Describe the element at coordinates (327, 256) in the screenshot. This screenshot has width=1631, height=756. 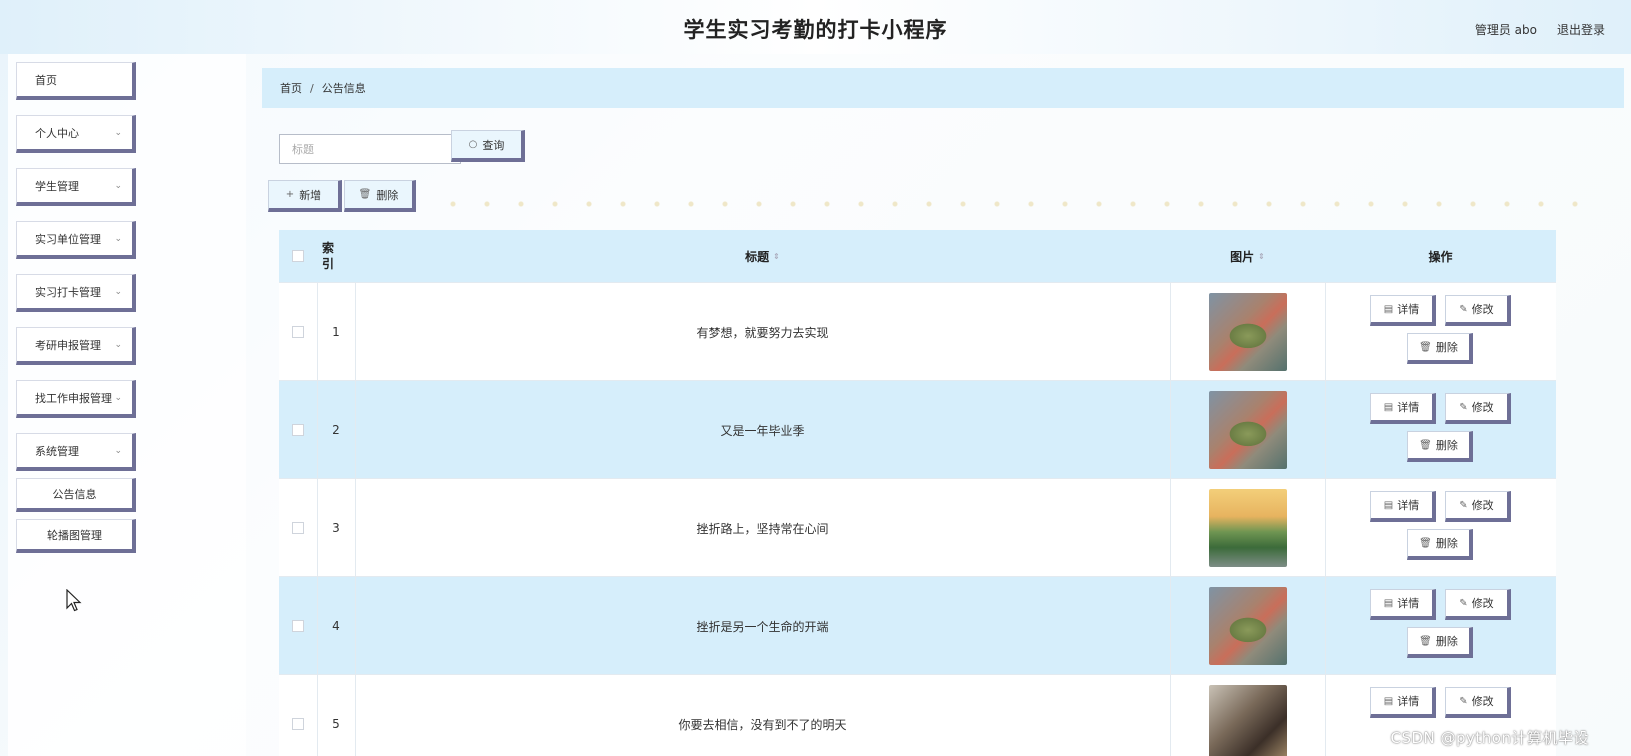
I see `header-index: 索引` at that location.